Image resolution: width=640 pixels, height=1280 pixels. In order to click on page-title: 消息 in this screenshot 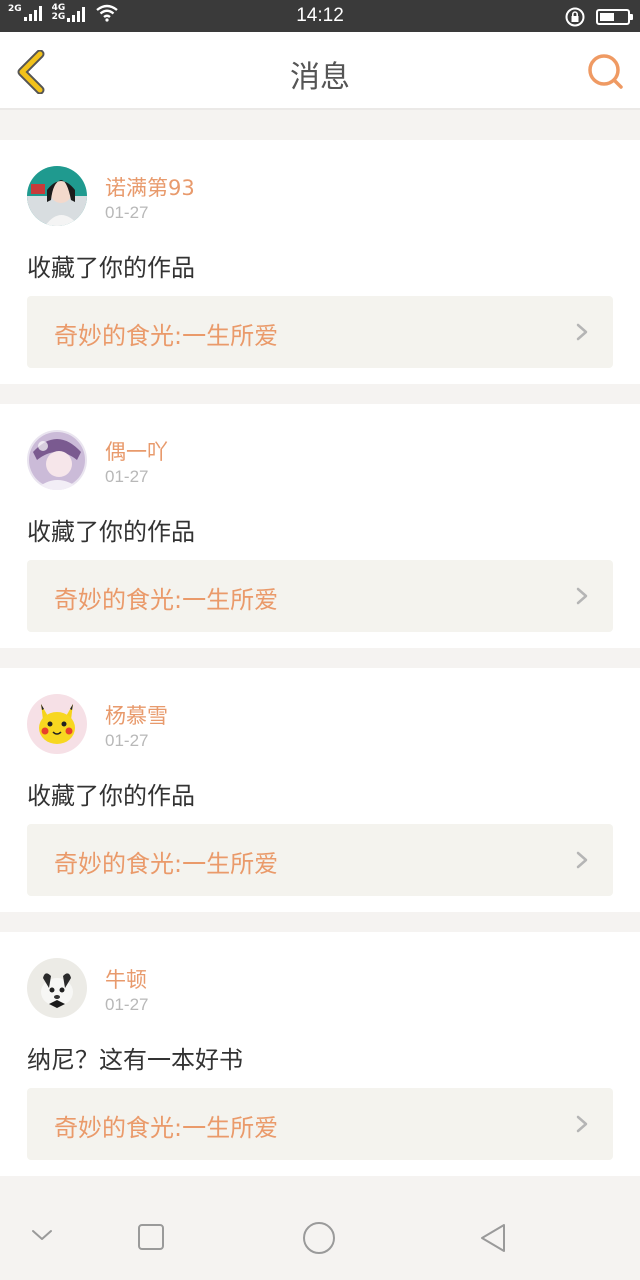, I will do `click(320, 77)`.